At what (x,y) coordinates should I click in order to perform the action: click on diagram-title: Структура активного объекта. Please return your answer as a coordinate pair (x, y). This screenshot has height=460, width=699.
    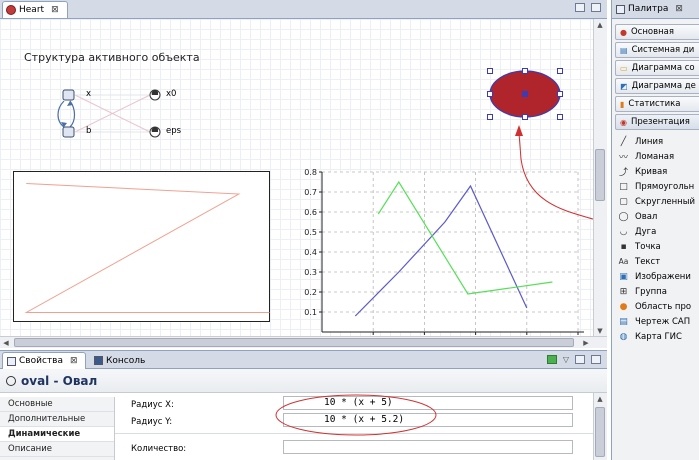
    Looking at the image, I should click on (112, 57).